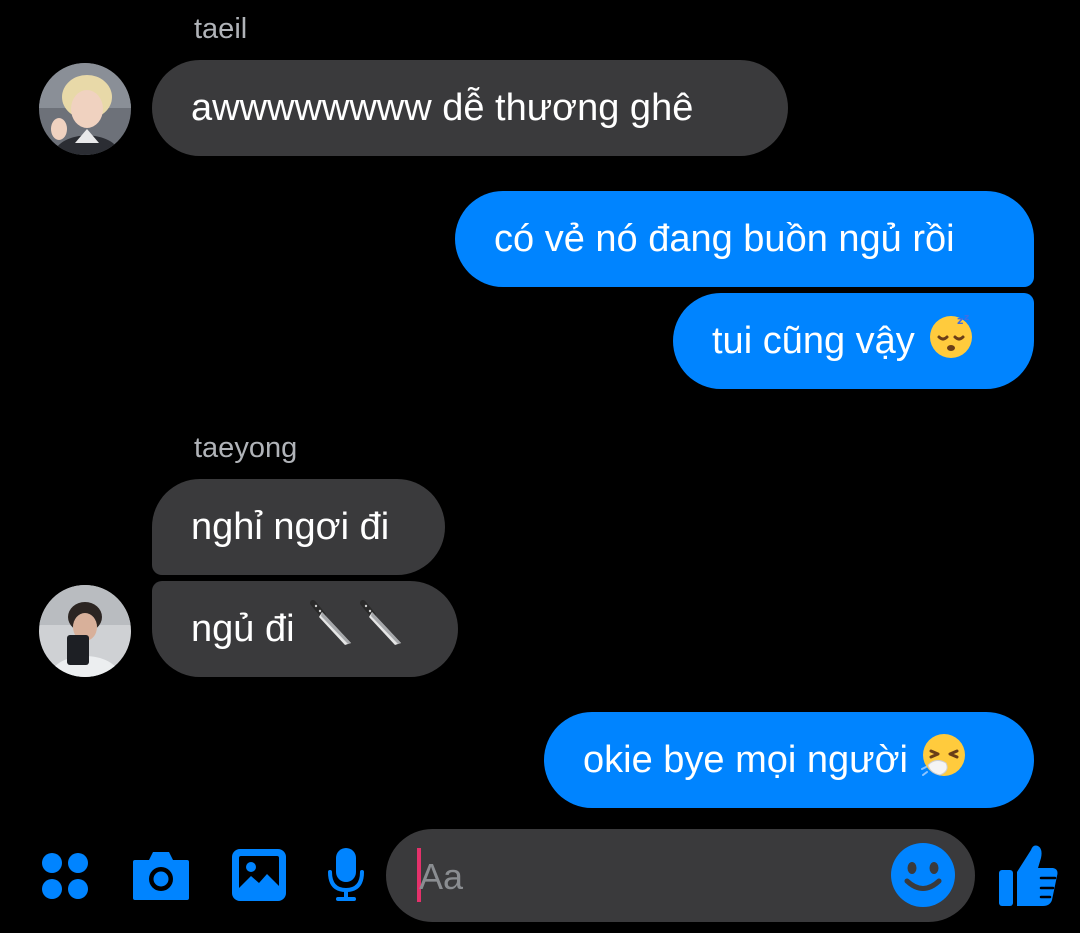 The width and height of the screenshot is (1080, 933). What do you see at coordinates (923, 877) in the screenshot?
I see `emoji-icon` at bounding box center [923, 877].